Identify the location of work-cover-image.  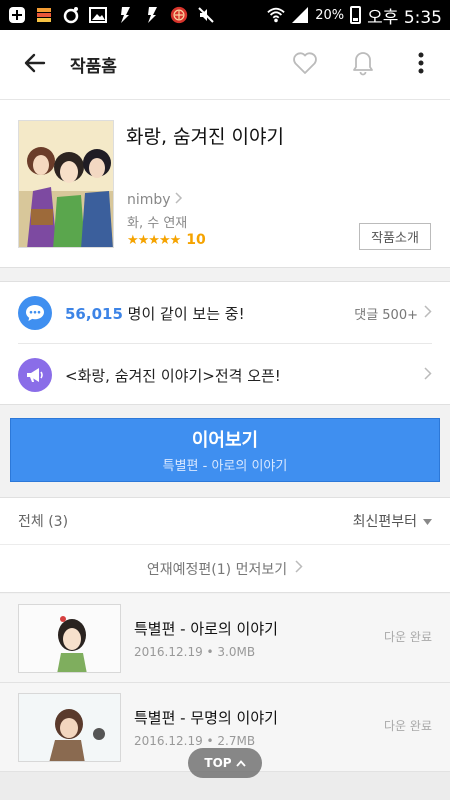
(66, 184).